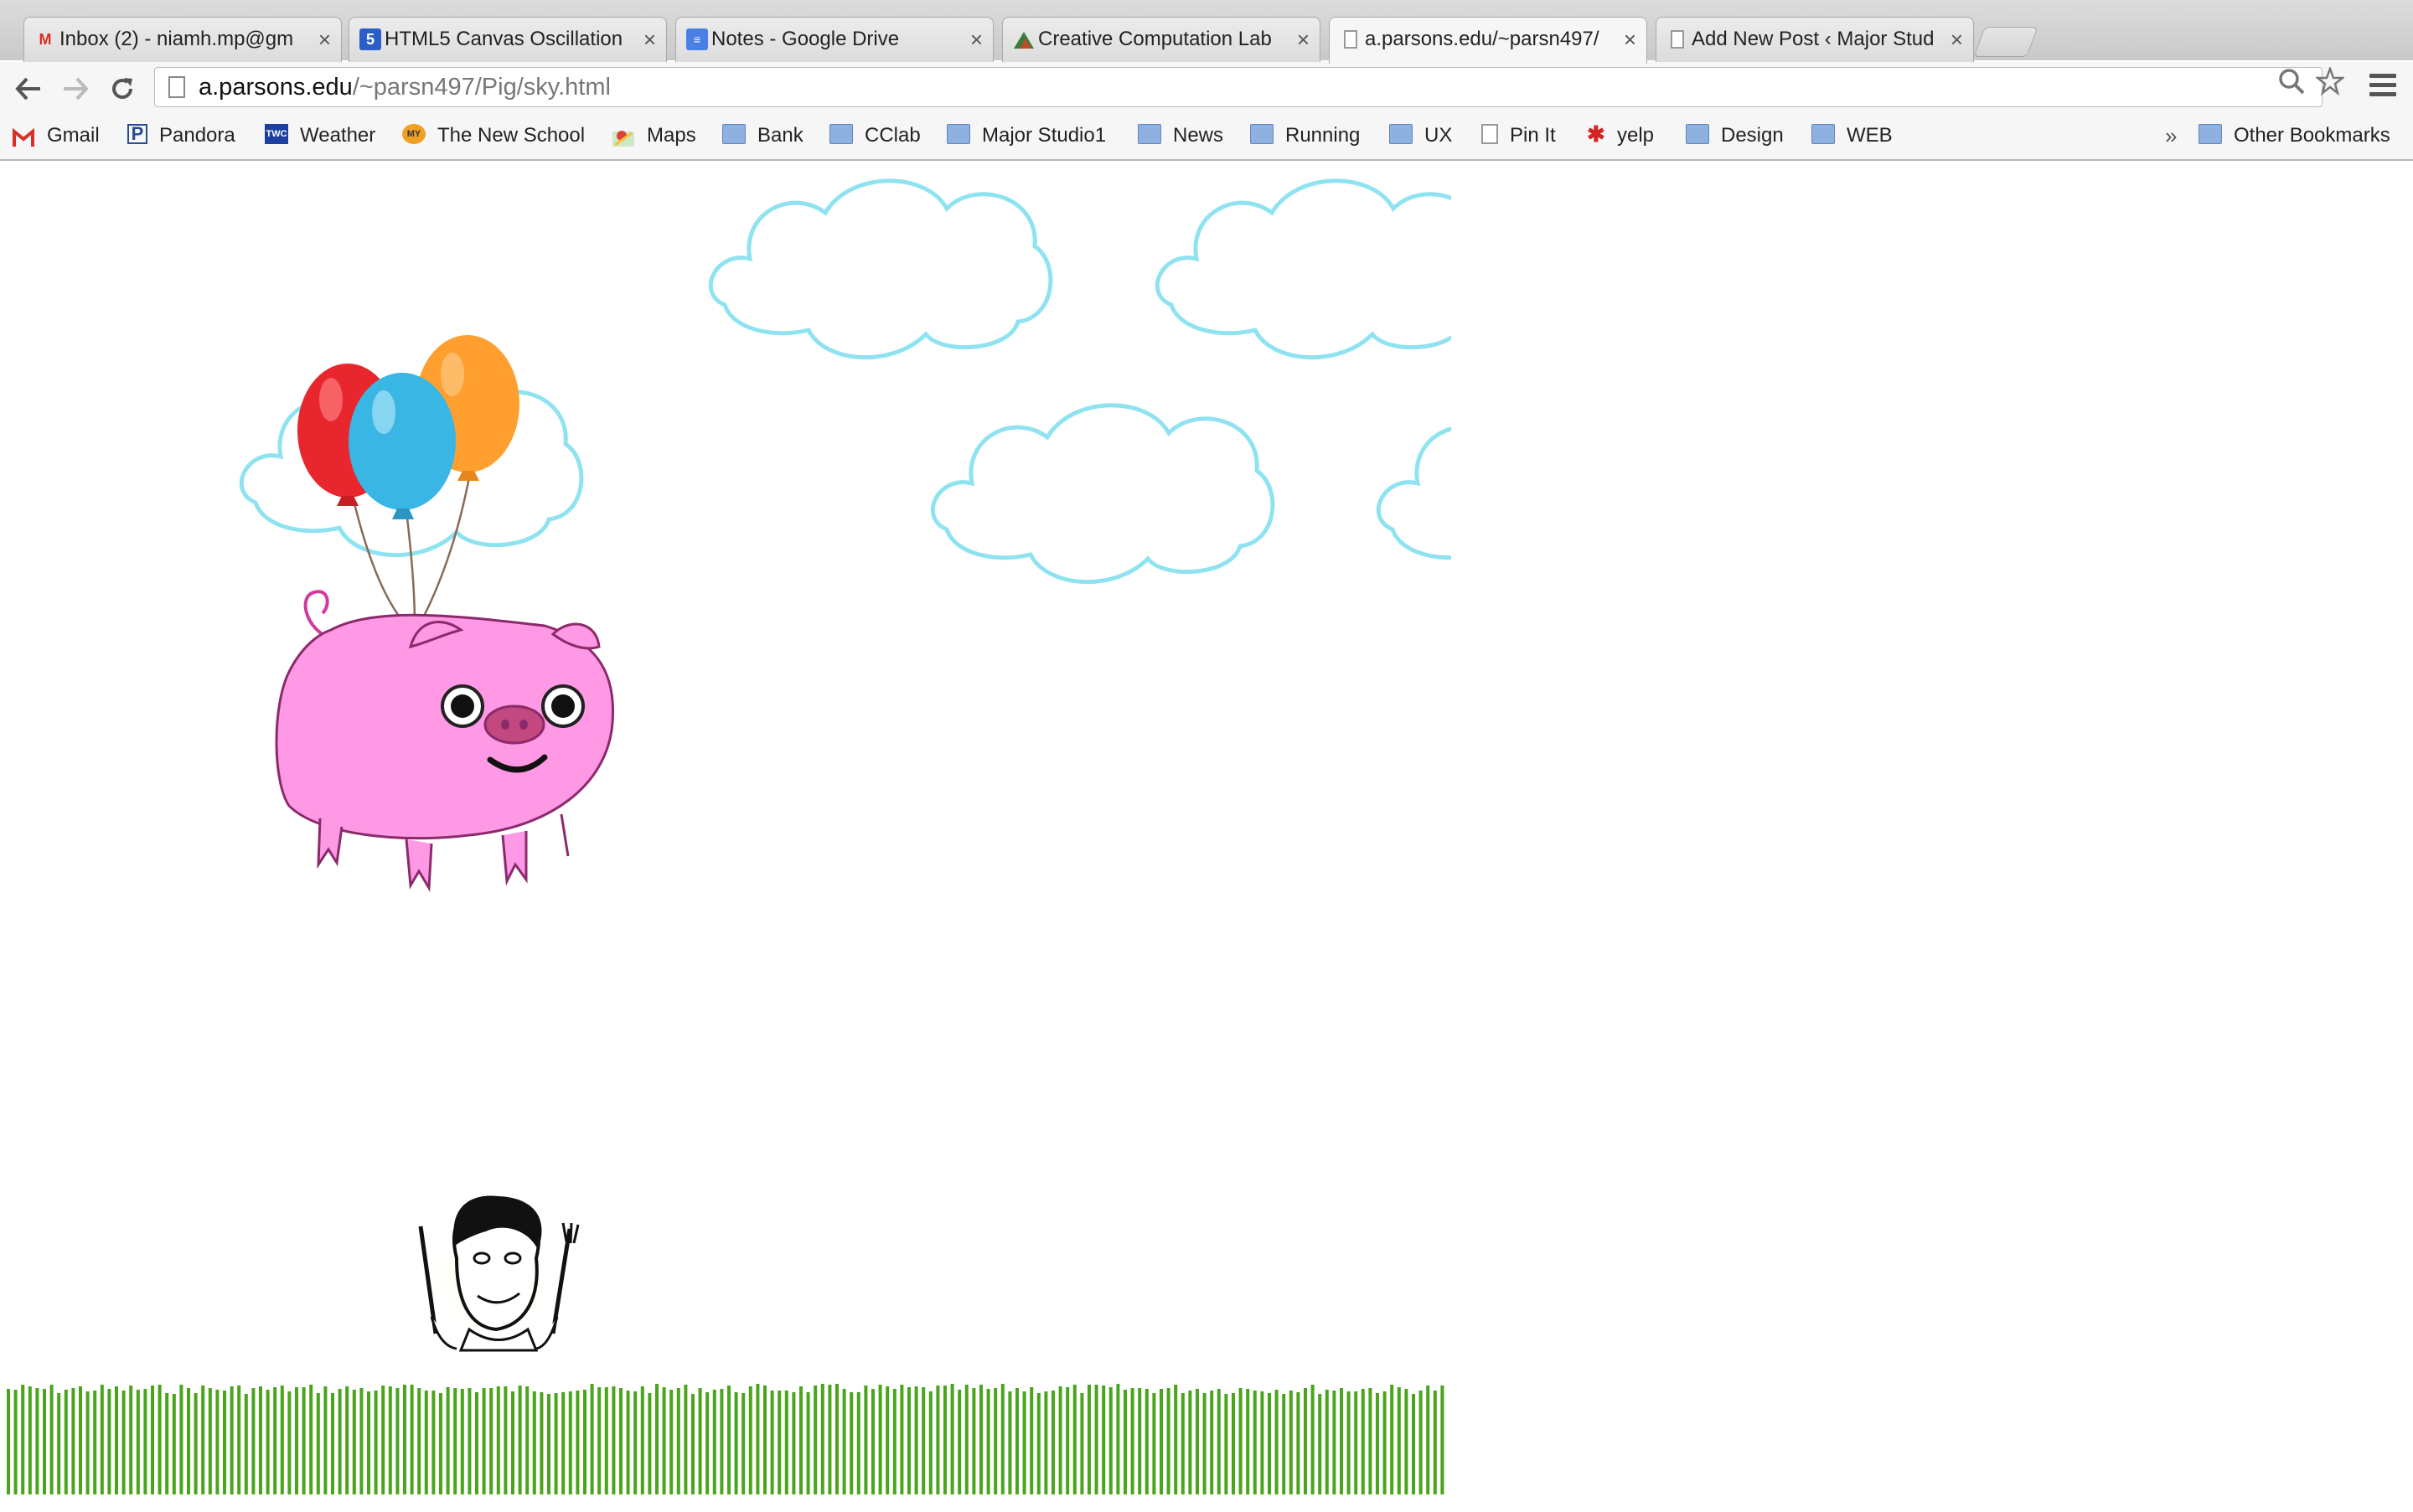 The width and height of the screenshot is (2413, 1512). Describe the element at coordinates (182, 39) in the screenshot. I see `tab-inbox: M Inbox (2) - niamh.mp@gm ×` at that location.